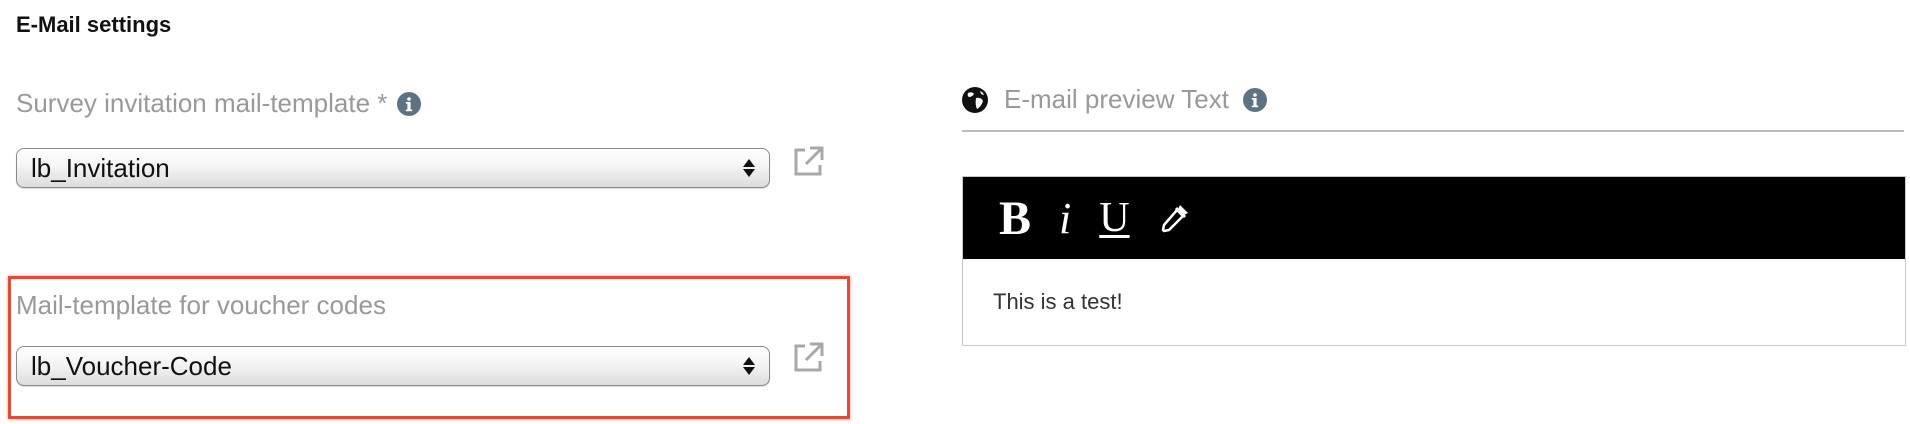 This screenshot has height=424, width=1910. What do you see at coordinates (1114, 218) in the screenshot?
I see `underline-button: U` at bounding box center [1114, 218].